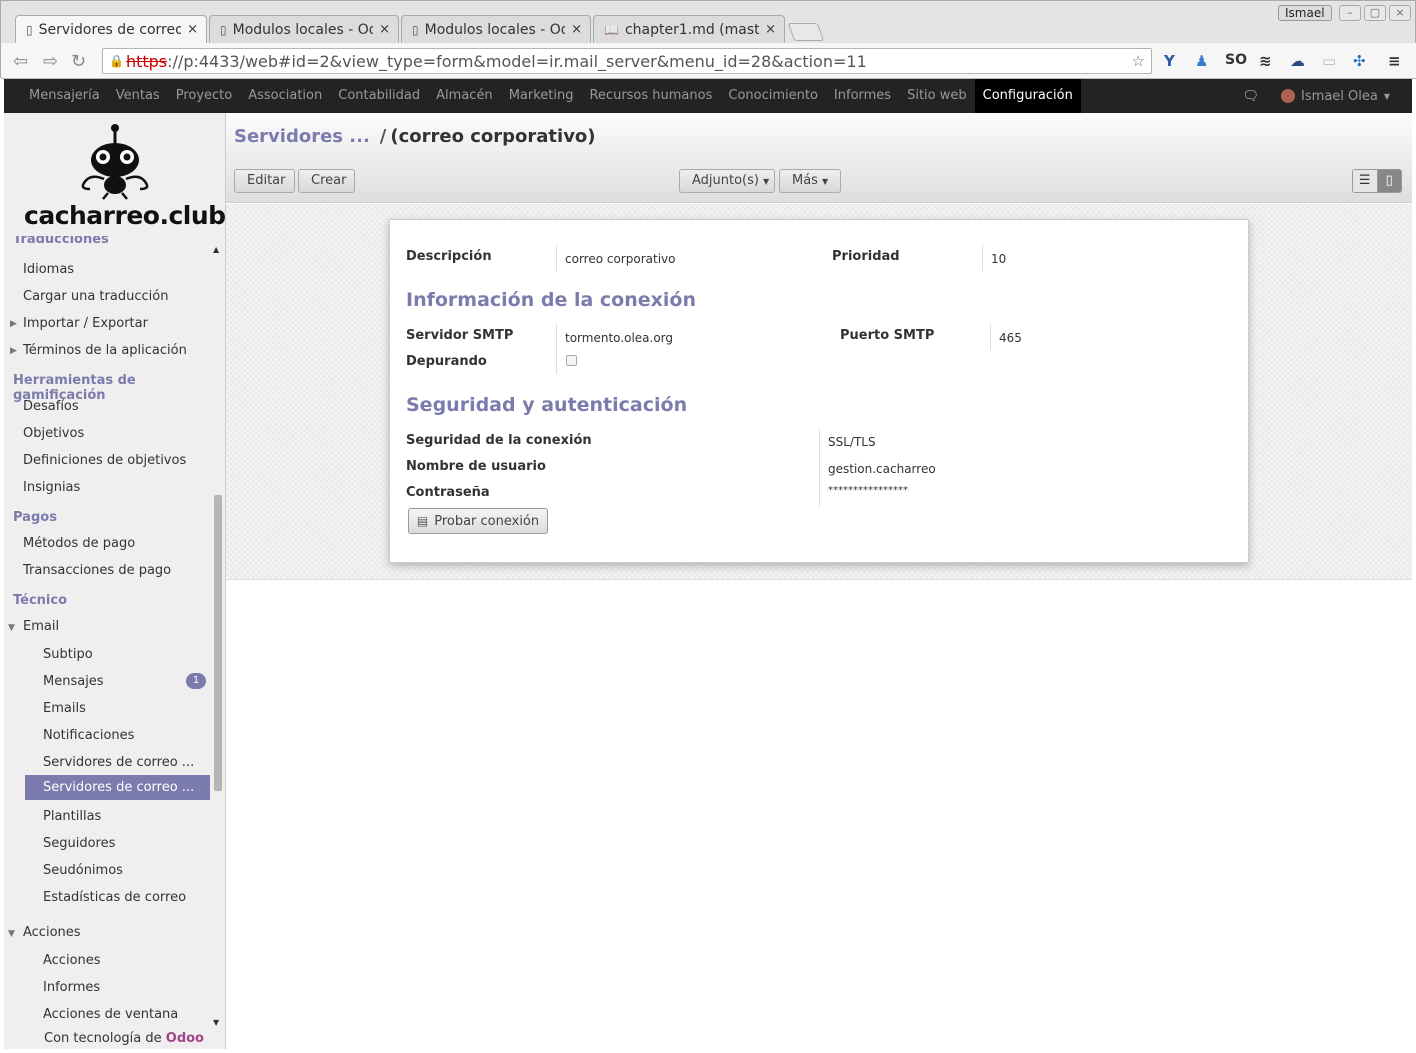 Image resolution: width=1416 pixels, height=1053 pixels. I want to click on sidebar-item-importar-exportar: Importar / Exportar, so click(85, 323).